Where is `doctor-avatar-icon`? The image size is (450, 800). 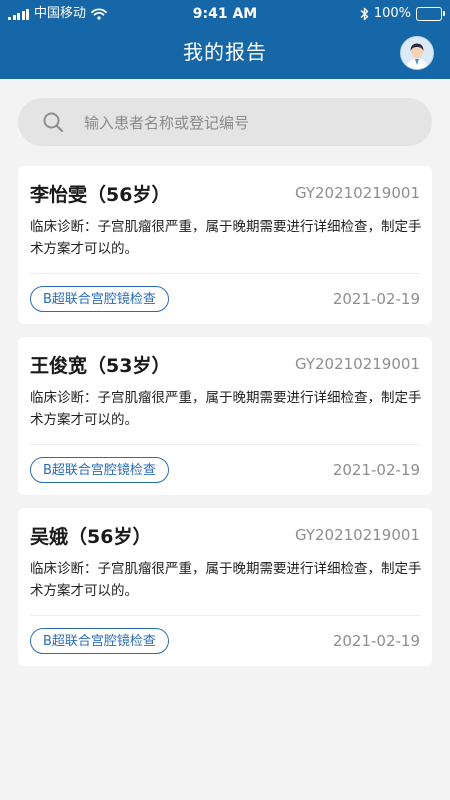
doctor-avatar-icon is located at coordinates (417, 53).